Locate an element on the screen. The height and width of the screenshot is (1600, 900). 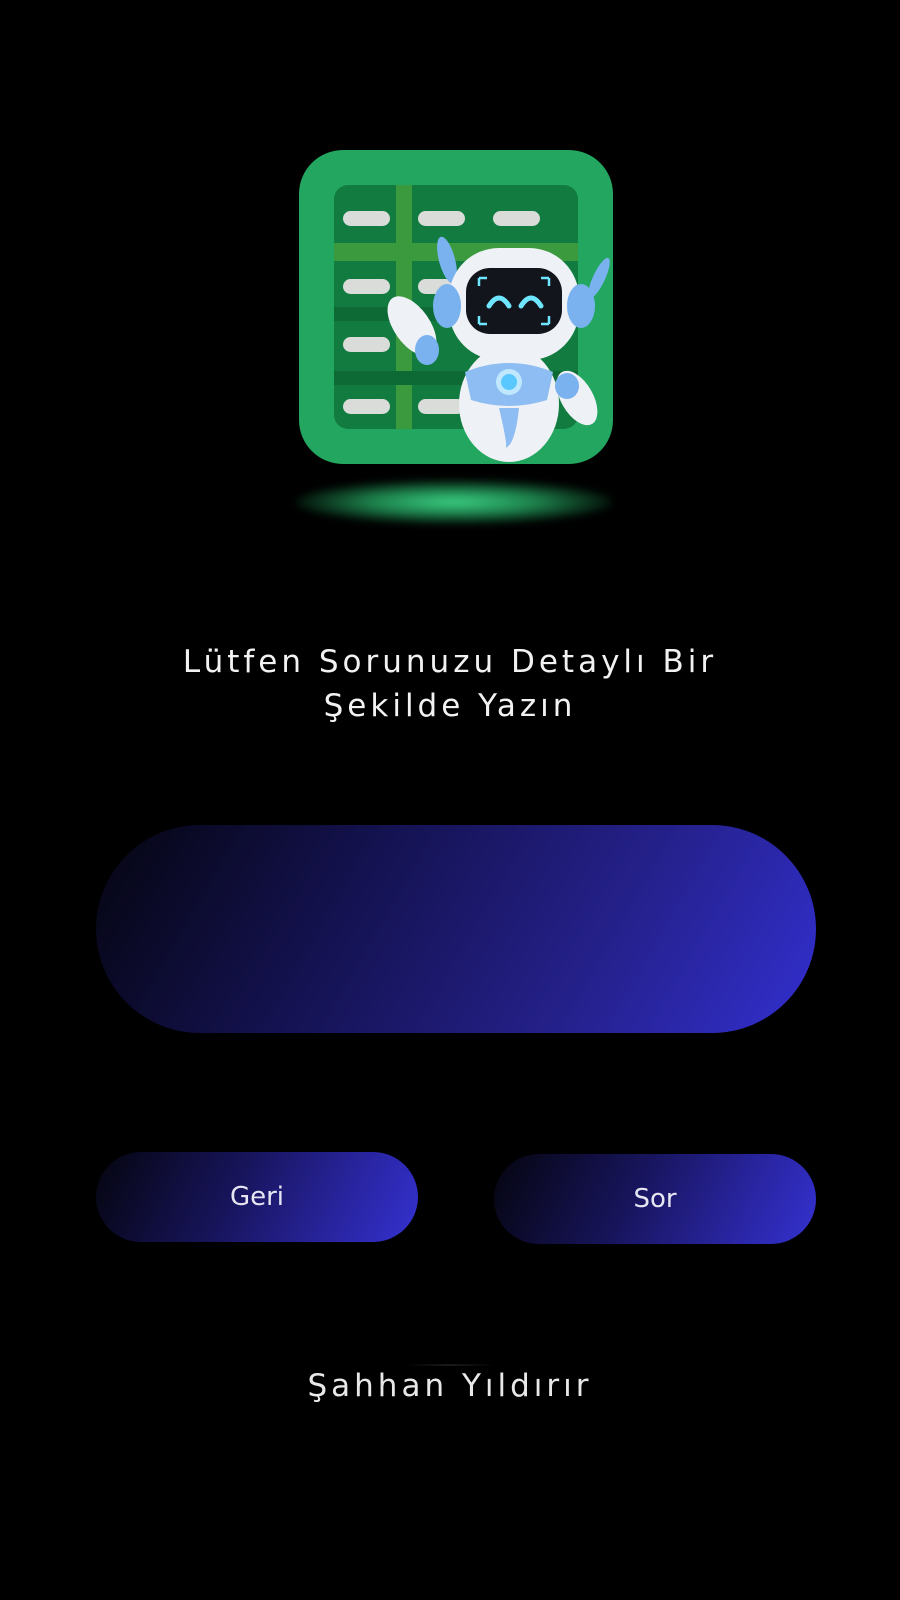
page-title-line-1: Lütfen Sorunuzu Detaylı Bir is located at coordinates (450, 662).